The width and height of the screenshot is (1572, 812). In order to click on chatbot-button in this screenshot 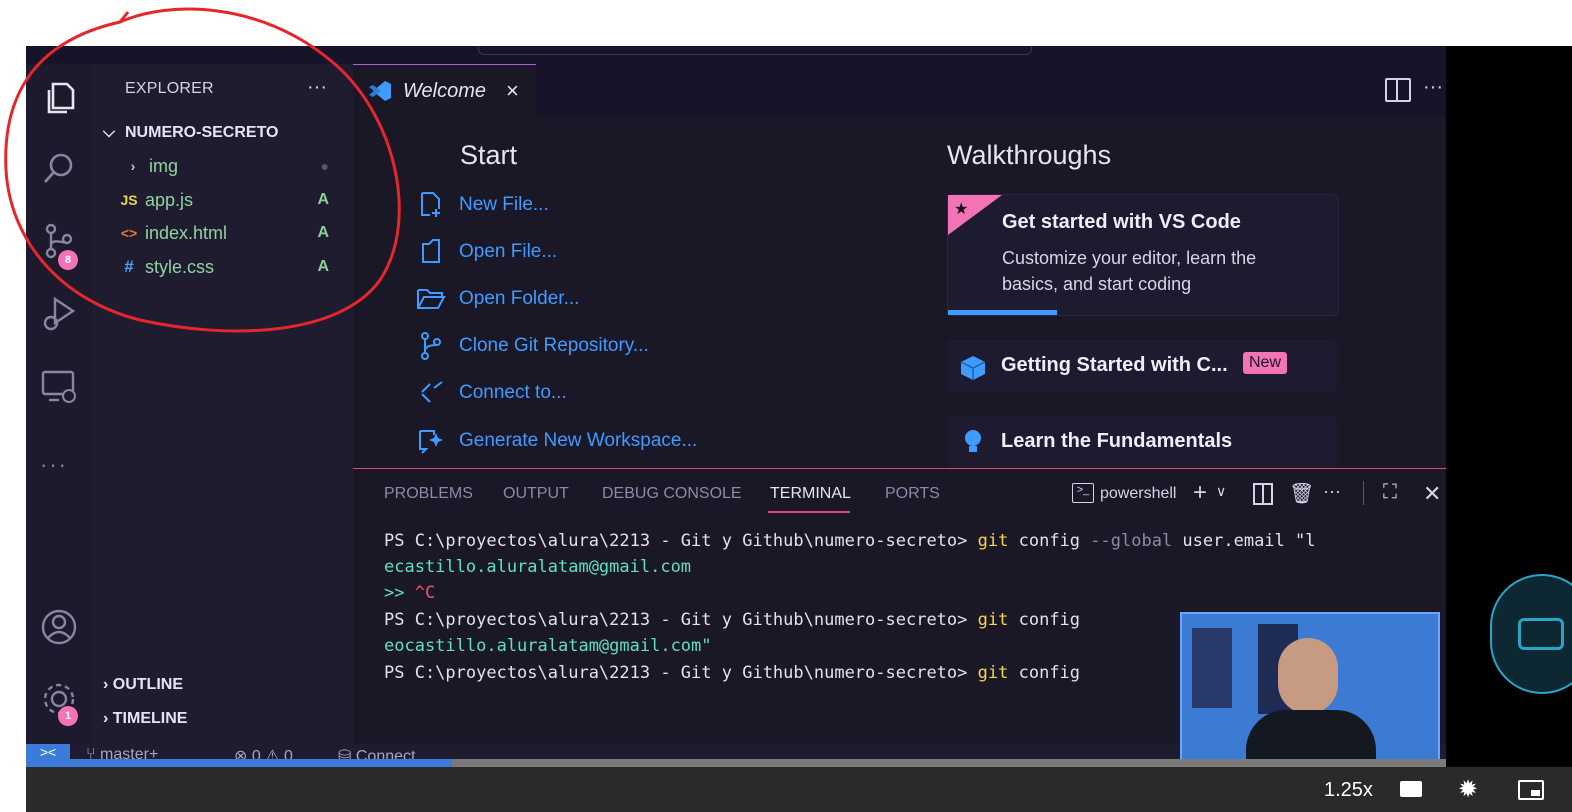, I will do `click(1531, 634)`.